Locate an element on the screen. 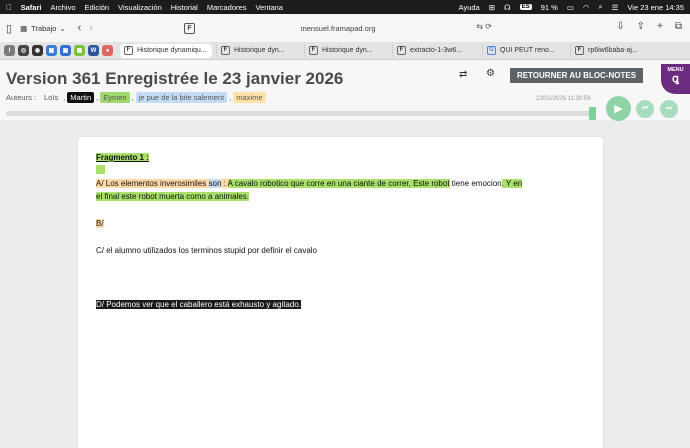  framasoft-logo-icon: ꝗ is located at coordinates (675, 79).